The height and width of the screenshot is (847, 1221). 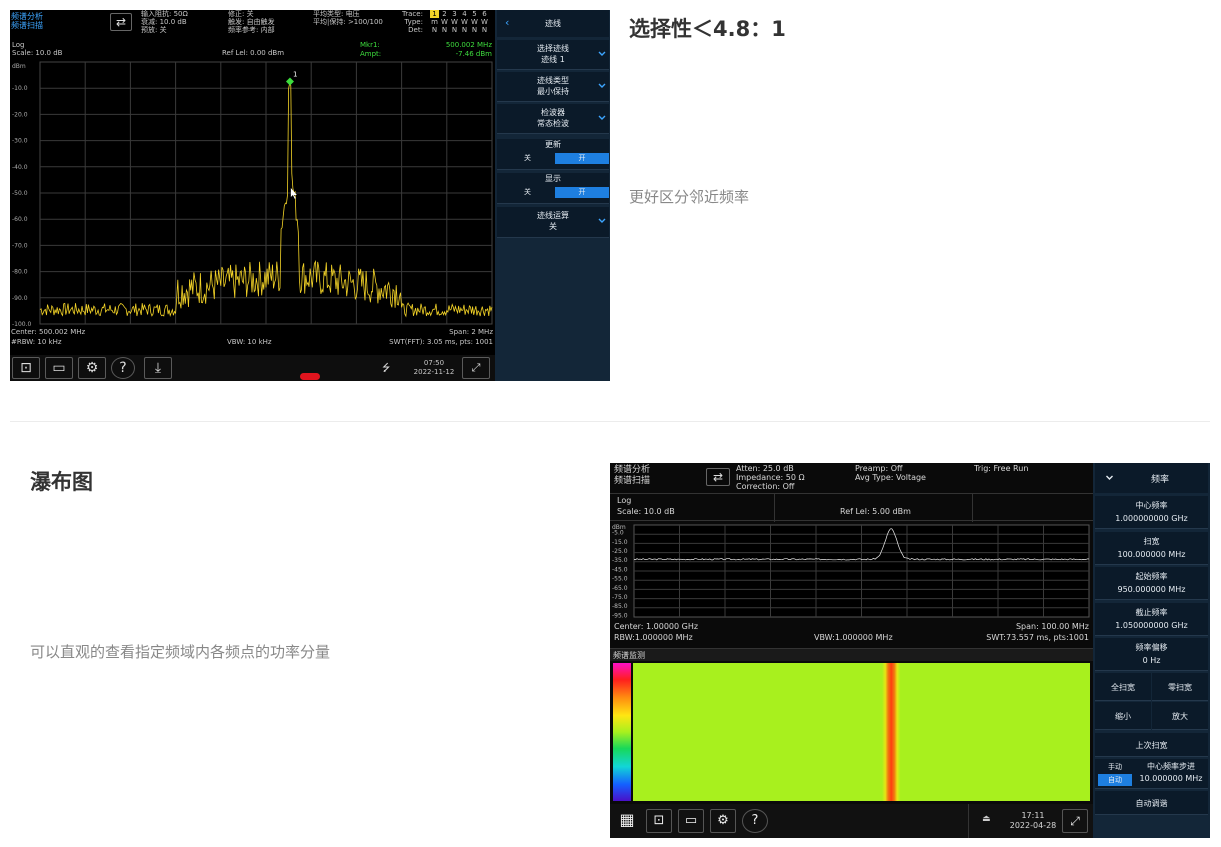 What do you see at coordinates (1151, 512) in the screenshot?
I see `menu-item-1: 中心频率 1.000000000 GHz` at bounding box center [1151, 512].